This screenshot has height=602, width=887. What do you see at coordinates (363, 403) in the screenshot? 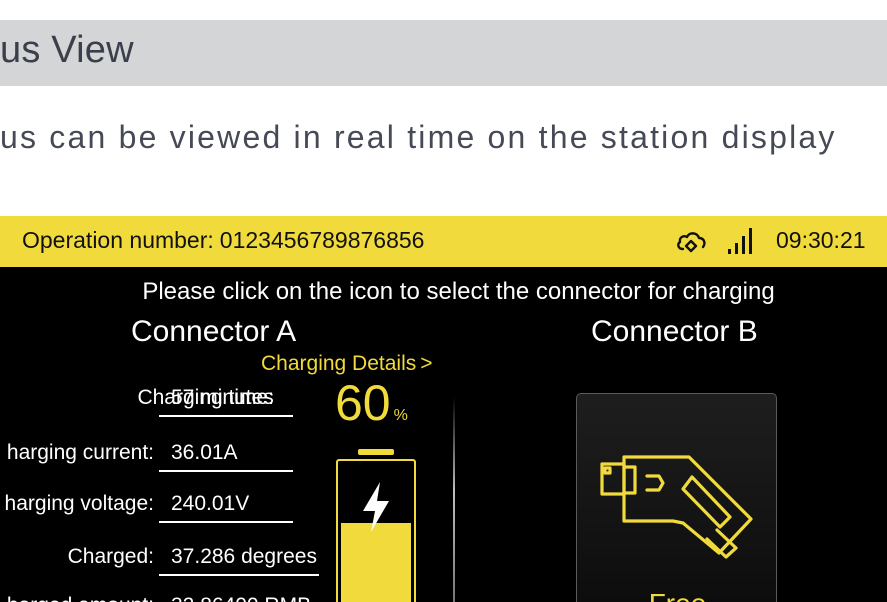
I see `charge-percentage-value: 60` at bounding box center [363, 403].